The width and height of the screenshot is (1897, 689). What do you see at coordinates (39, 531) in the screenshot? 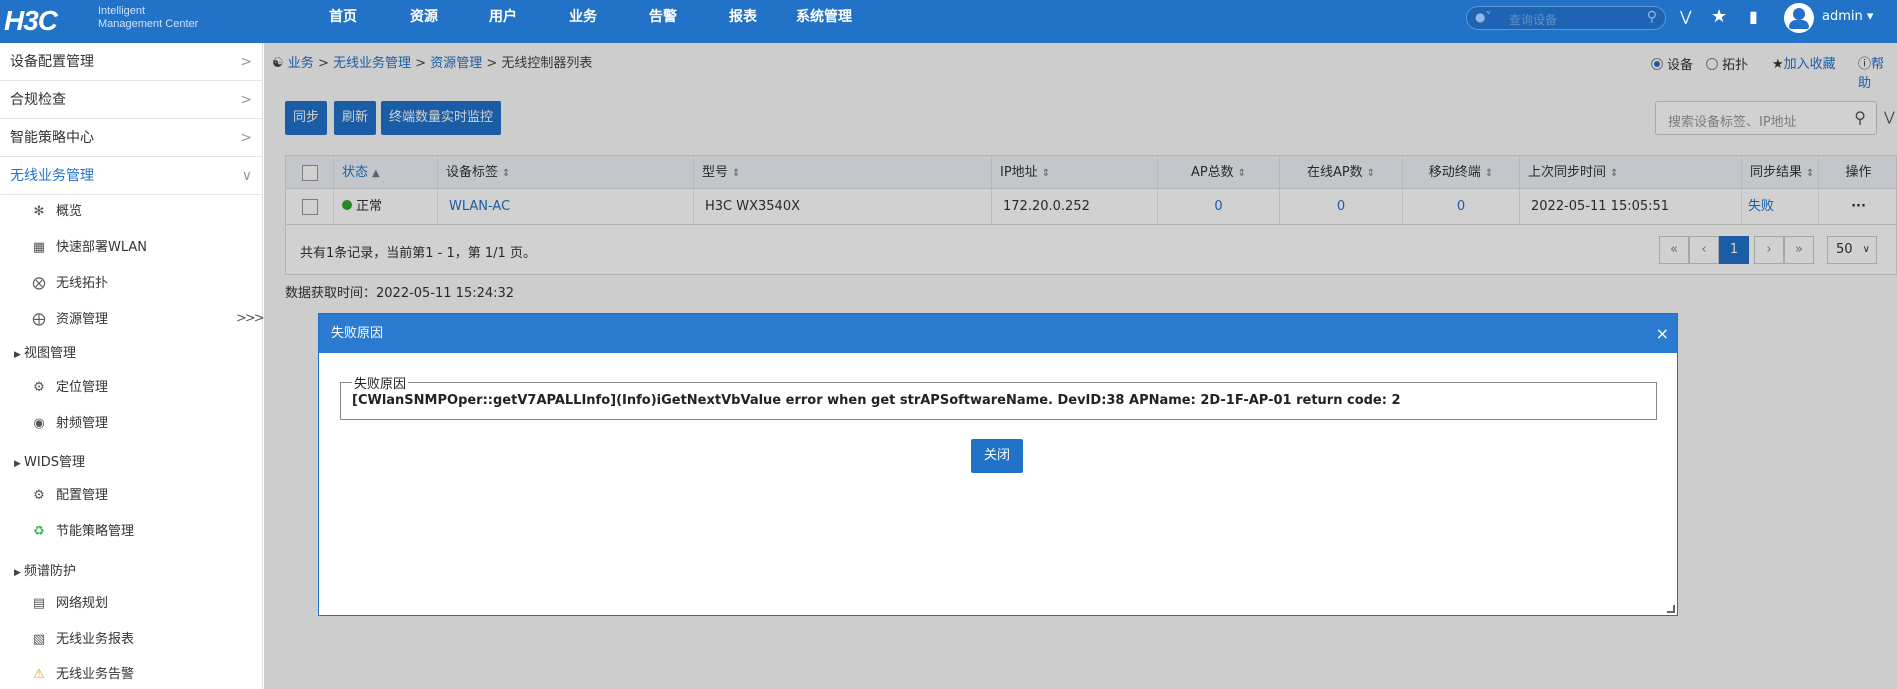
I see `recycle-icon: ♻` at bounding box center [39, 531].